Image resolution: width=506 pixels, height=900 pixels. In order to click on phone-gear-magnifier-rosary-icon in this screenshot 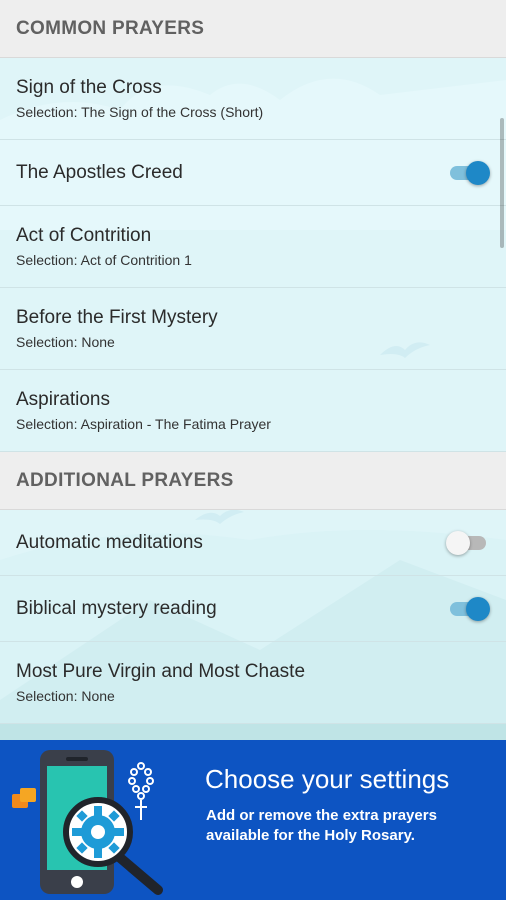, I will do `click(87, 822)`.